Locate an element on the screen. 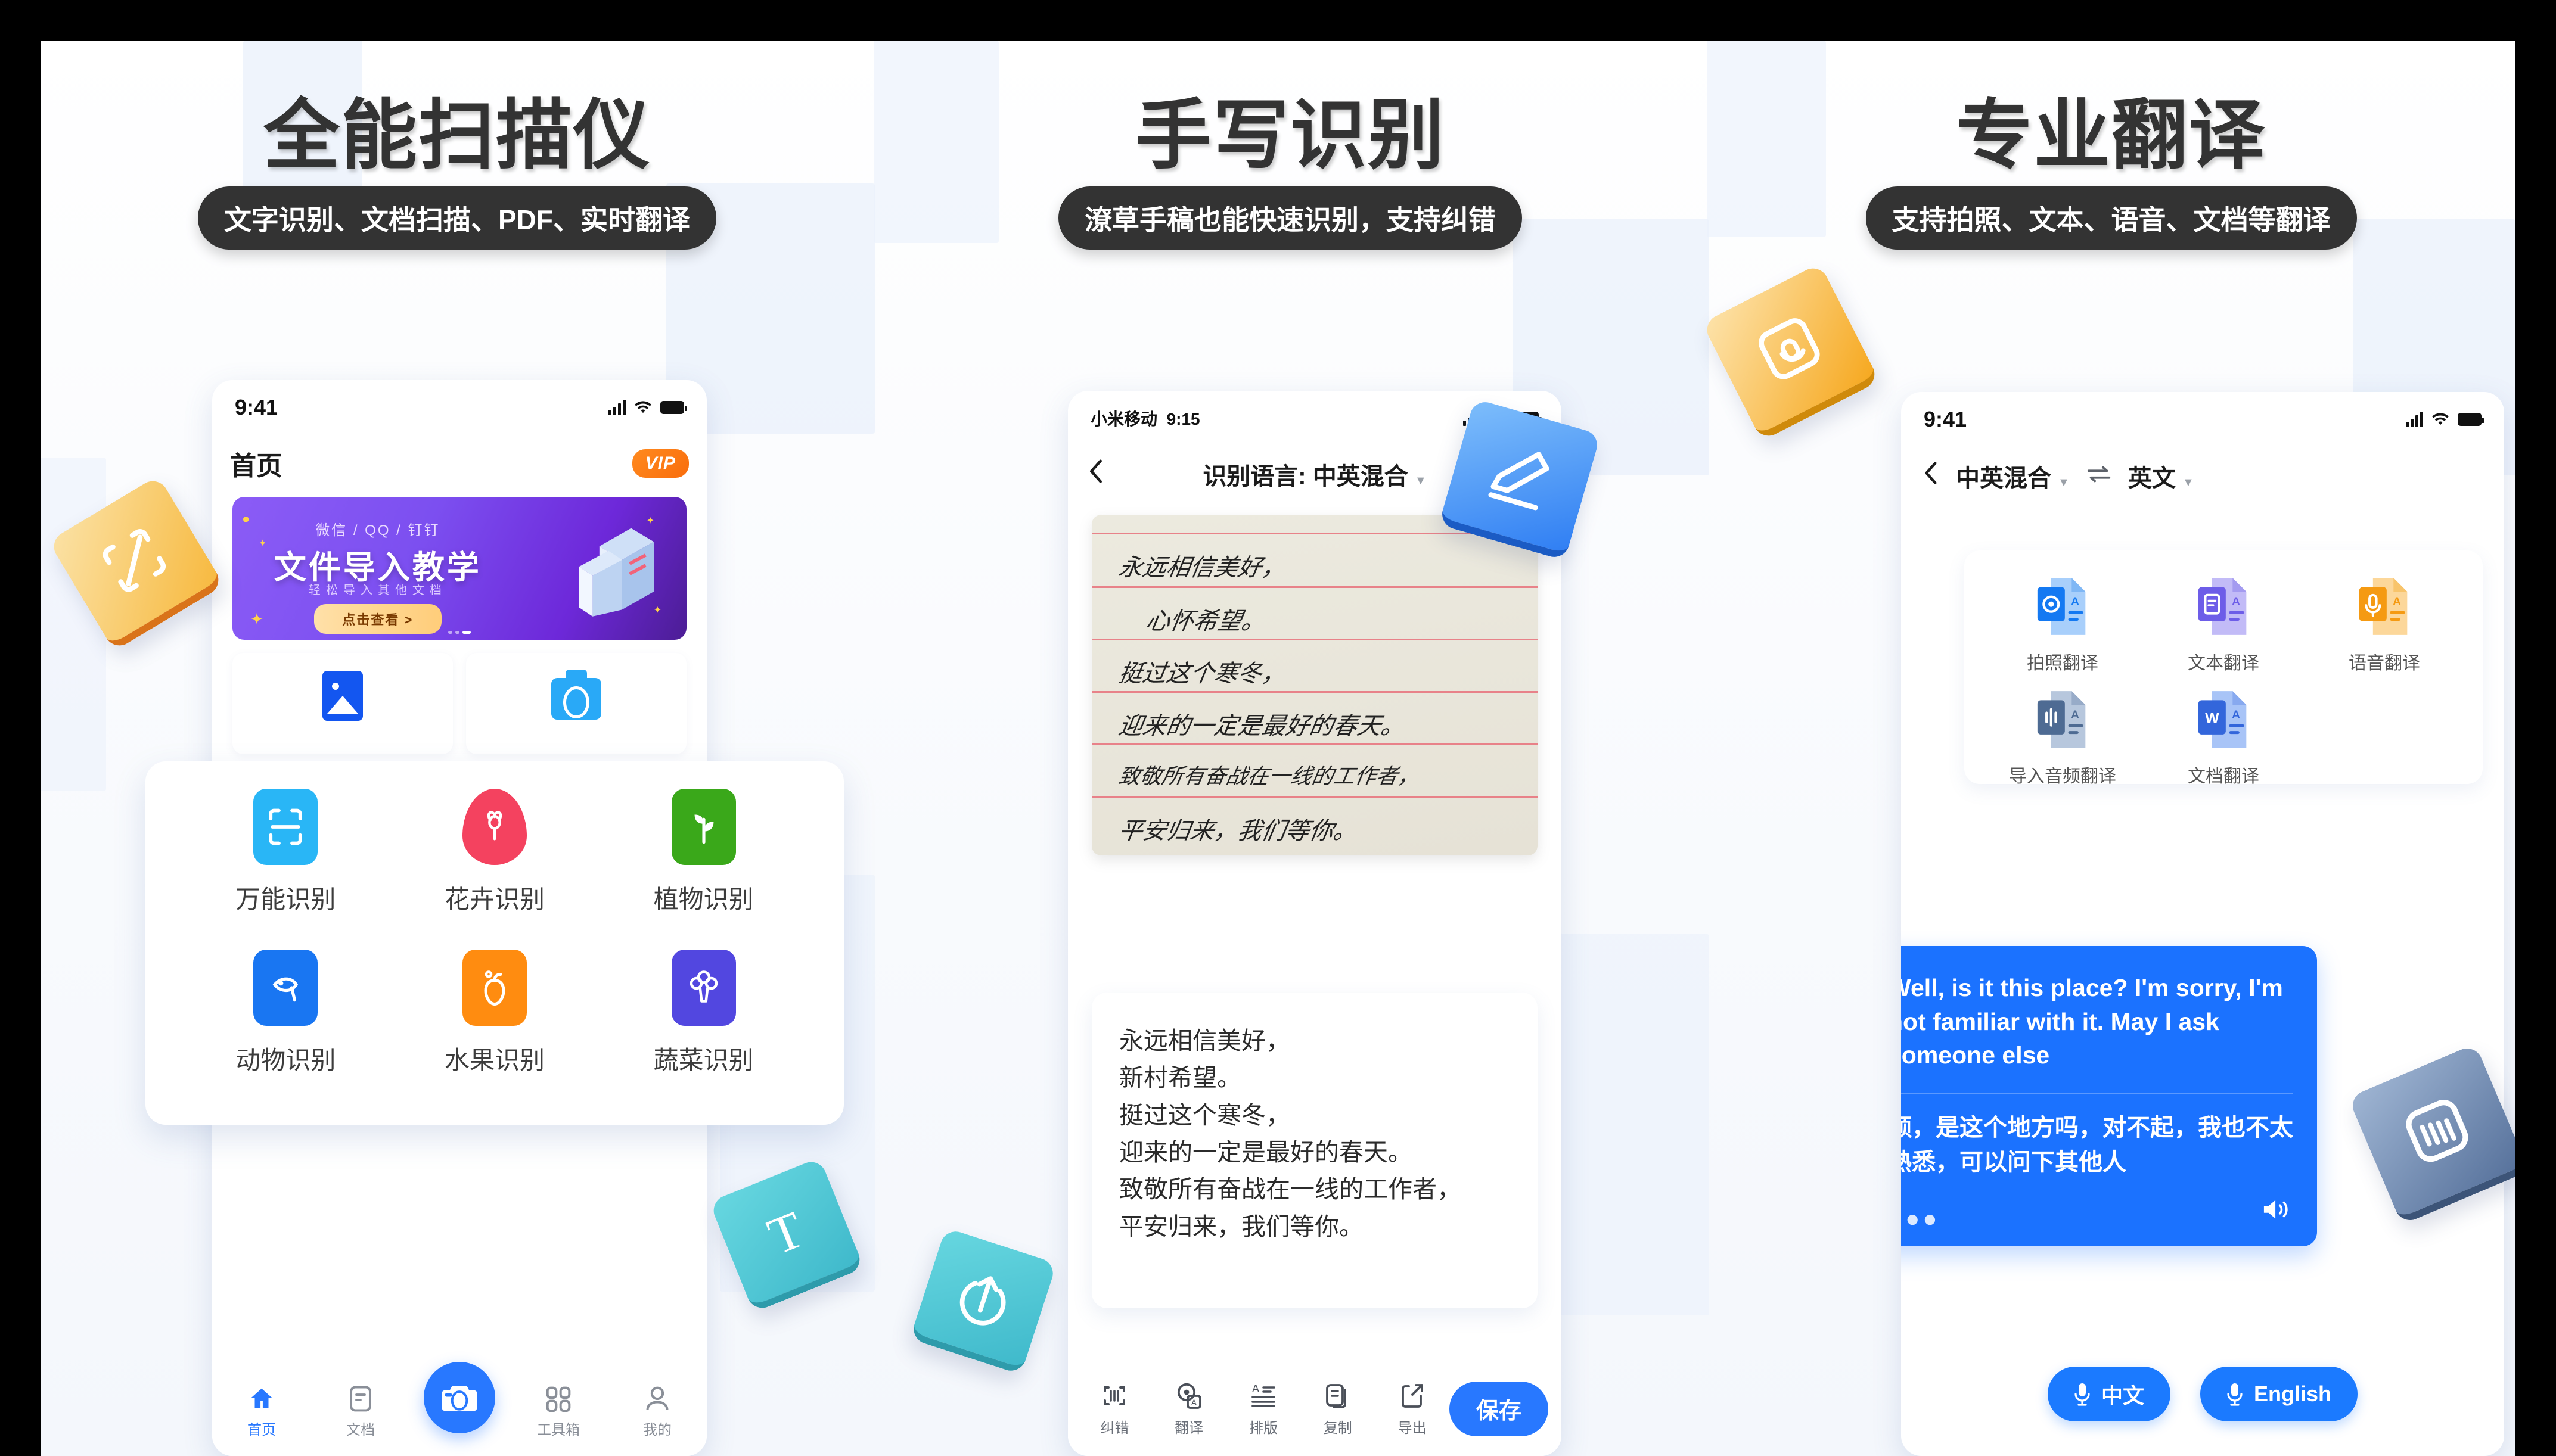  tab-label: 首页 is located at coordinates (261, 1430).